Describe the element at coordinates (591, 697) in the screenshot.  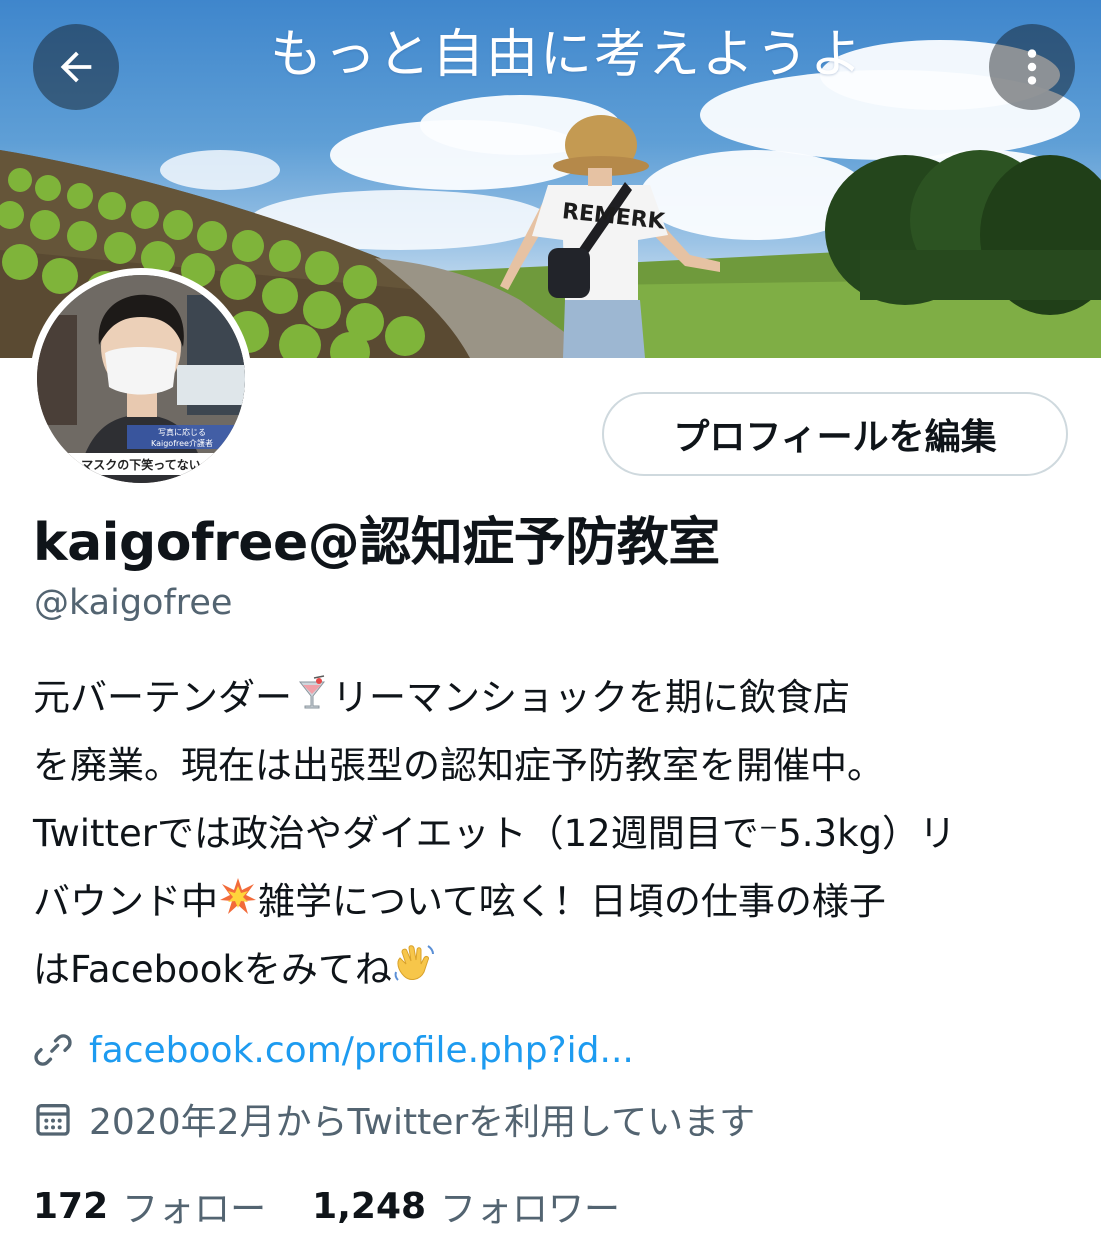
I see `bio-text: リーマンショックを期に飲食店` at that location.